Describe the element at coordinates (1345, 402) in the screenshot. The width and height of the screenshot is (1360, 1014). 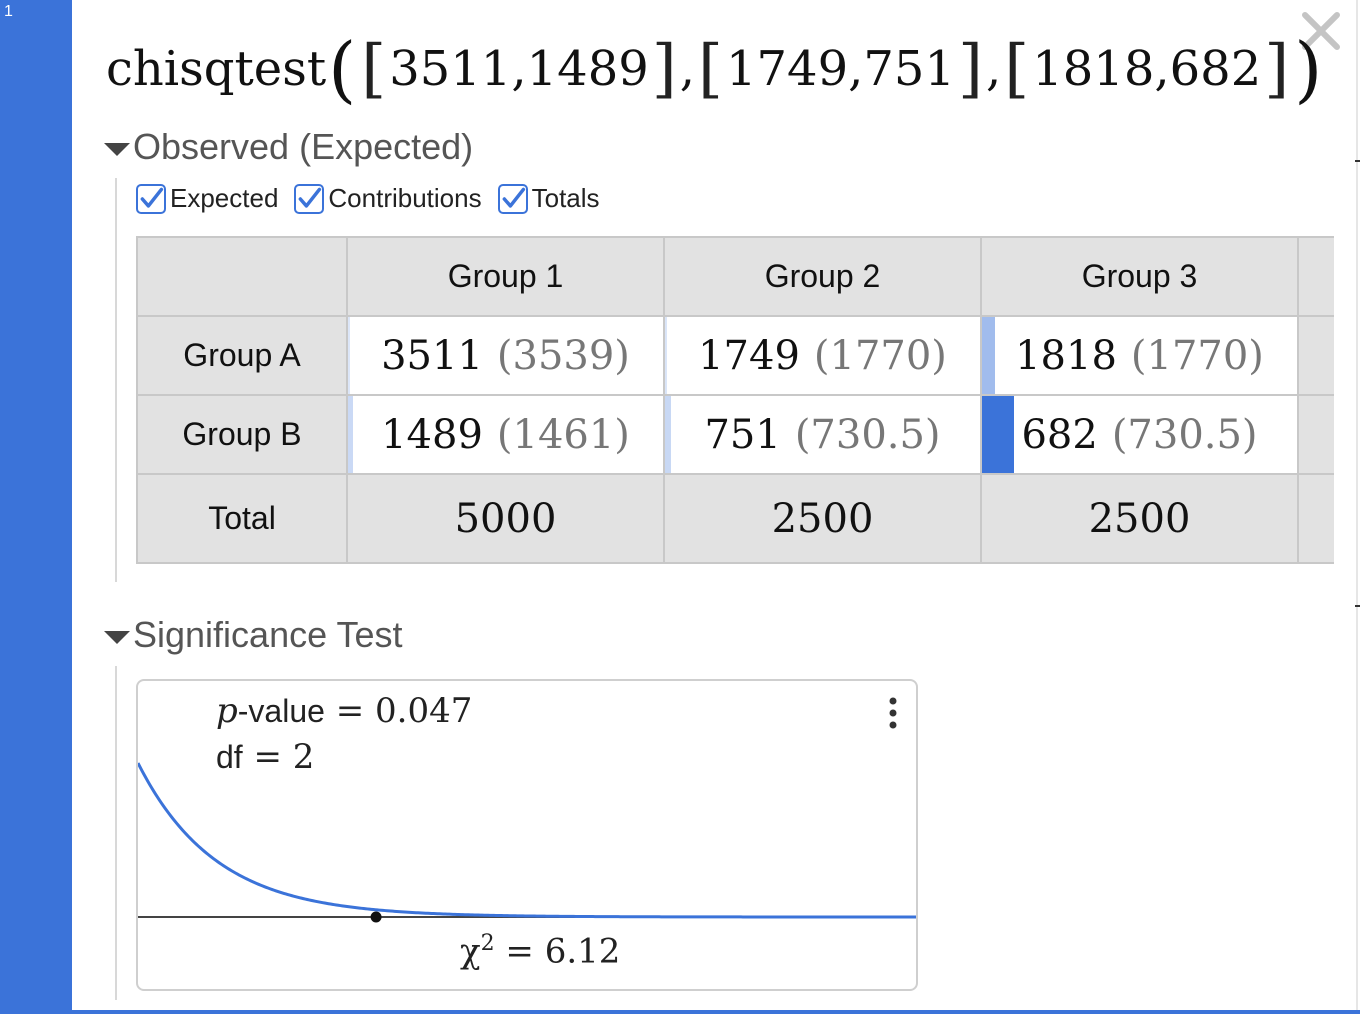
I see `table-overflow-mask` at that location.